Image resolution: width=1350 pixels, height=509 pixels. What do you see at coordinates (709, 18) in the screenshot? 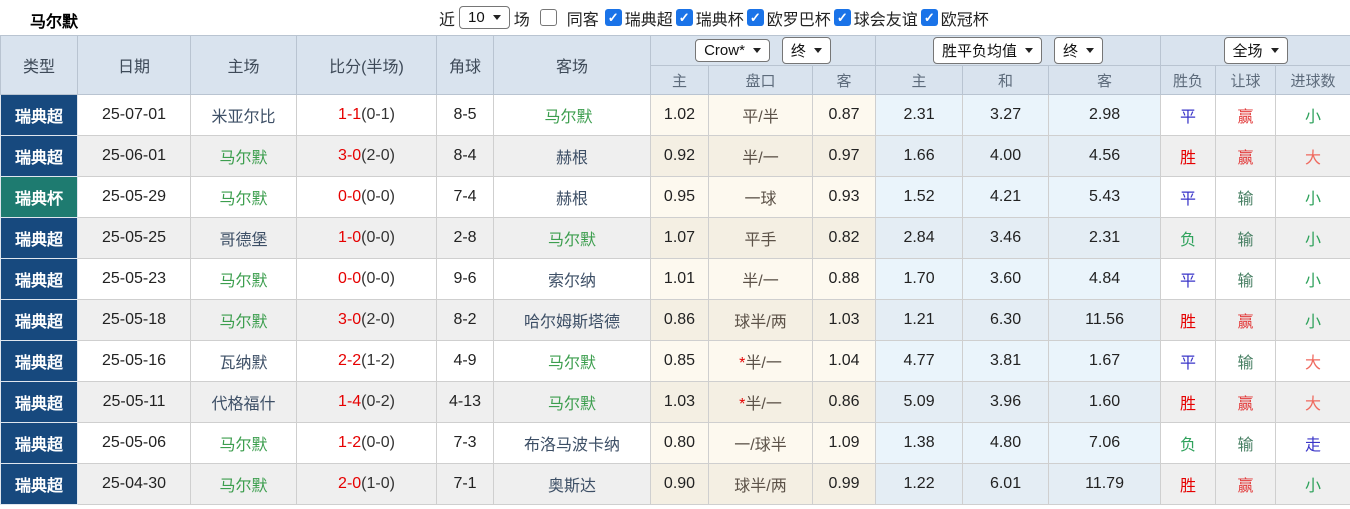
I see `league-filter: ✓ 瑞典杯` at bounding box center [709, 18].